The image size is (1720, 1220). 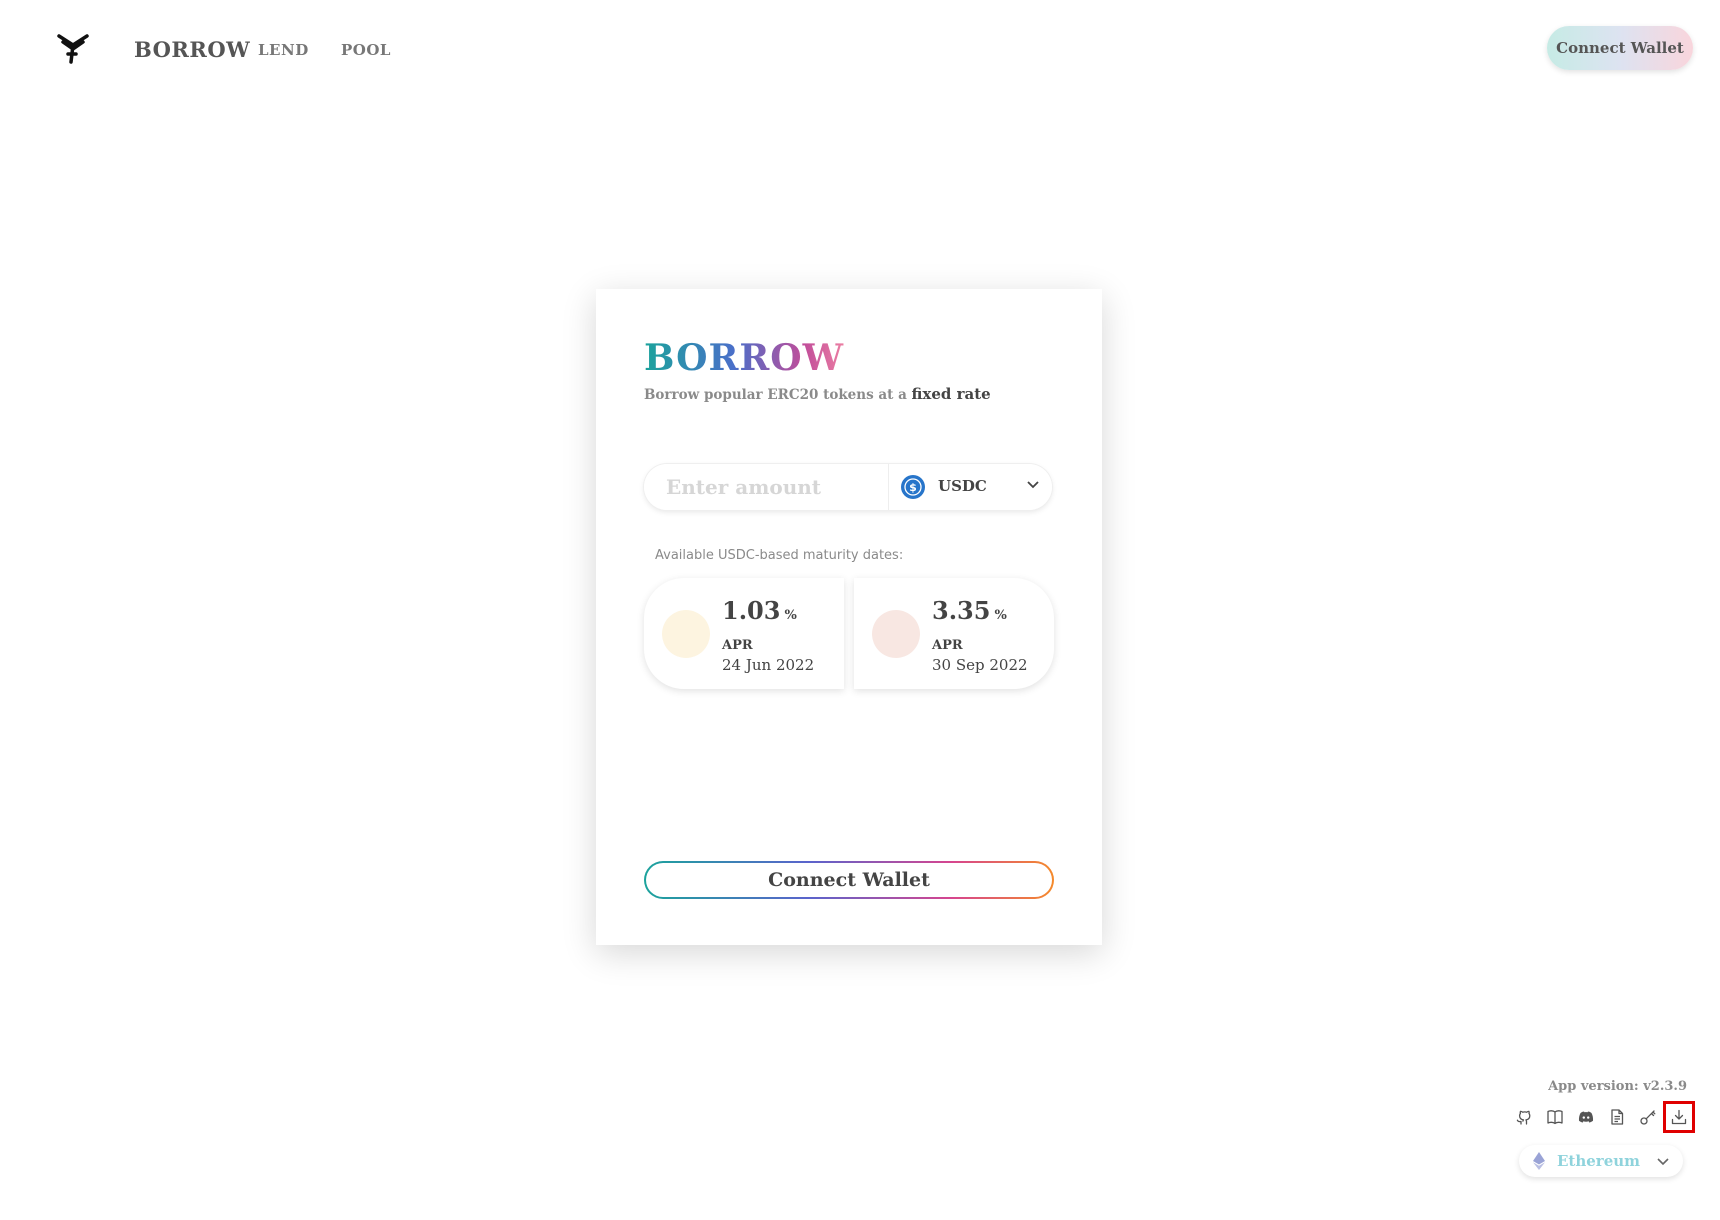 What do you see at coordinates (73, 48) in the screenshot?
I see `yield-logo-icon` at bounding box center [73, 48].